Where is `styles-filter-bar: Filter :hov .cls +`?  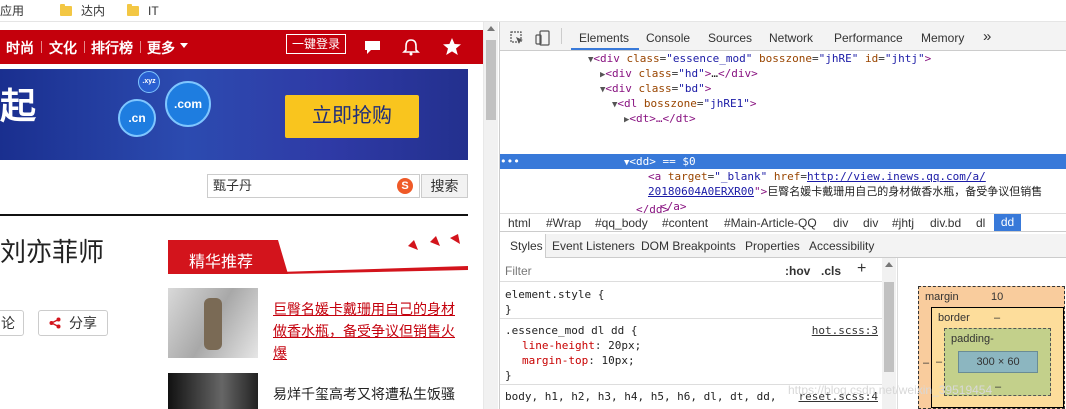
styles-filter-bar: Filter :hov .cls + is located at coordinates (691, 270).